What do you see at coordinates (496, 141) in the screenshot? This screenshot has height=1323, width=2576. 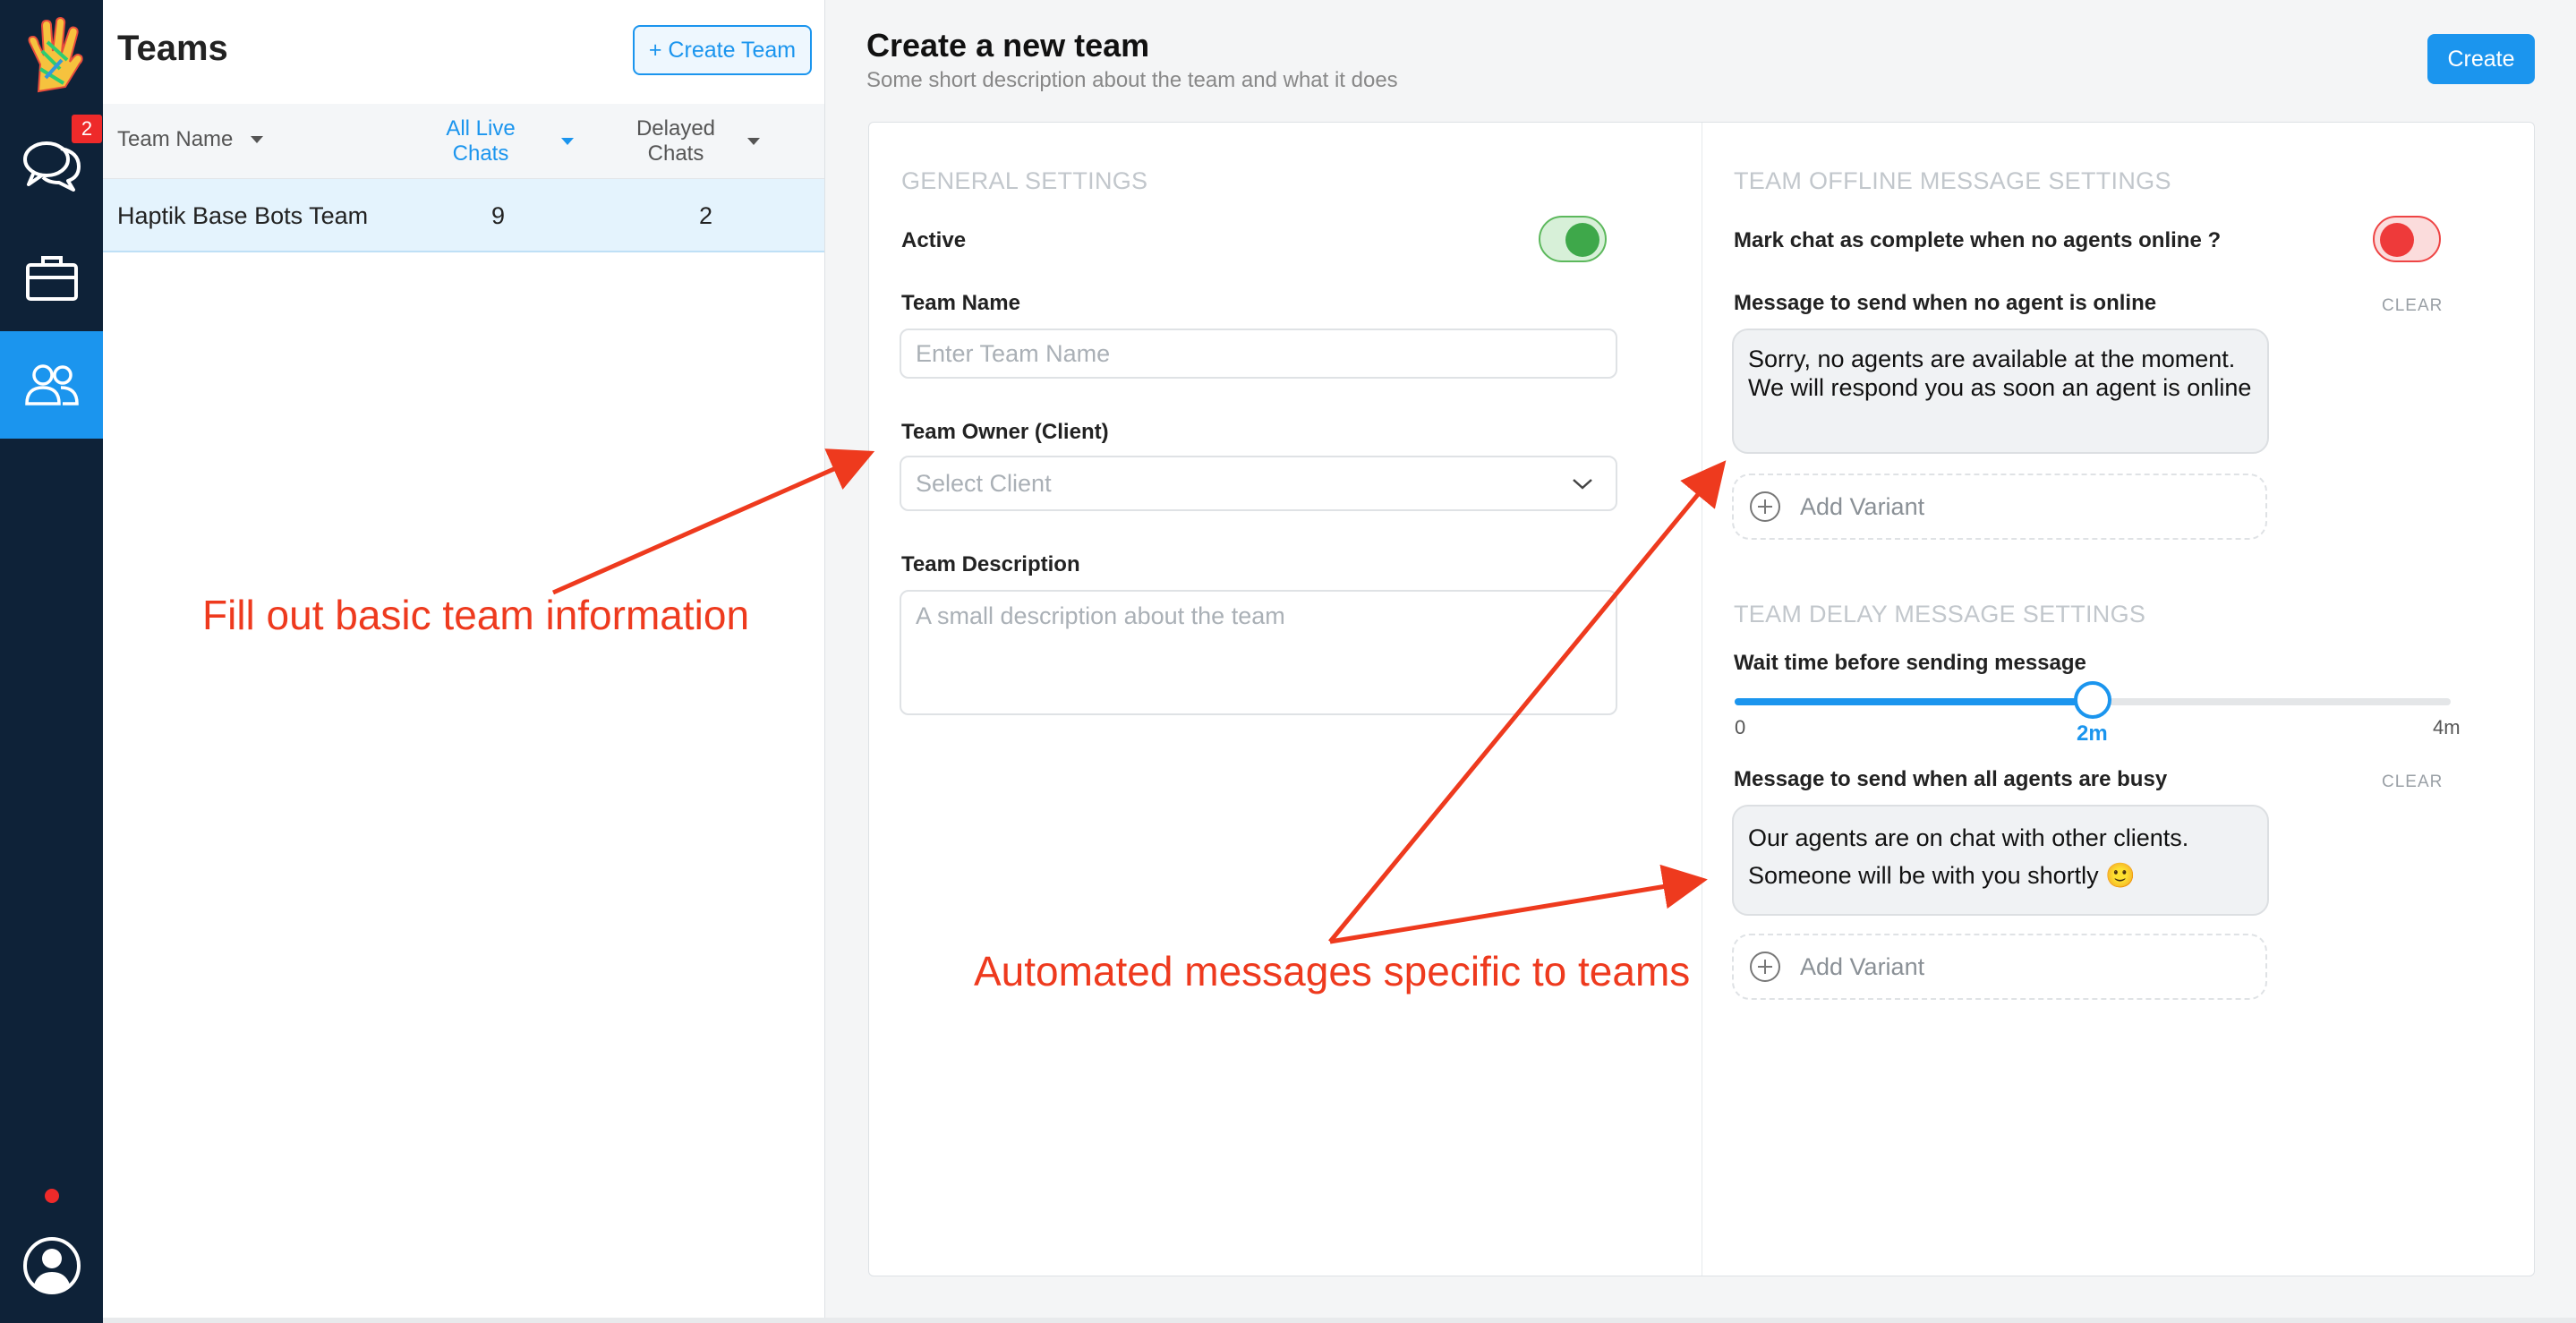 I see `col-all-live-chats: All Live Chats` at bounding box center [496, 141].